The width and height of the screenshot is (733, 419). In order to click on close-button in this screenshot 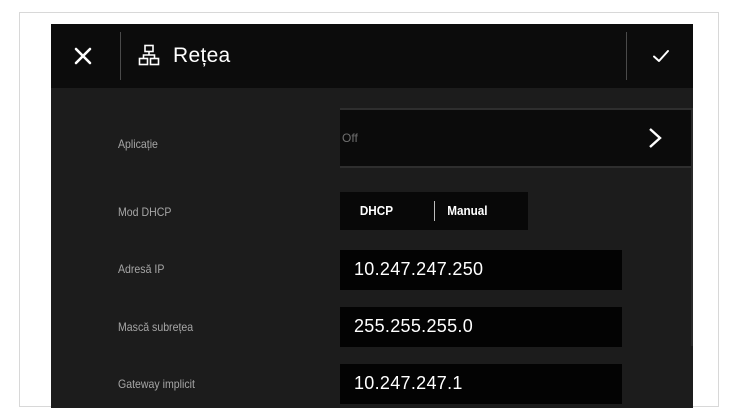, I will do `click(83, 56)`.